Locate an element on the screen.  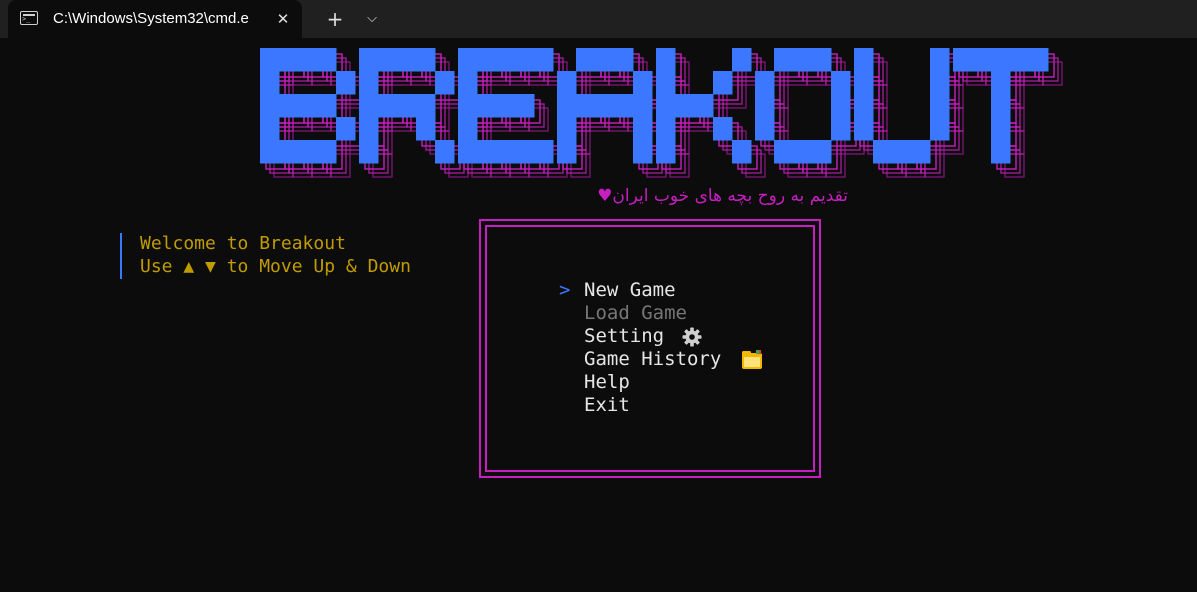
menu-item-setting: Setting is located at coordinates (643, 336).